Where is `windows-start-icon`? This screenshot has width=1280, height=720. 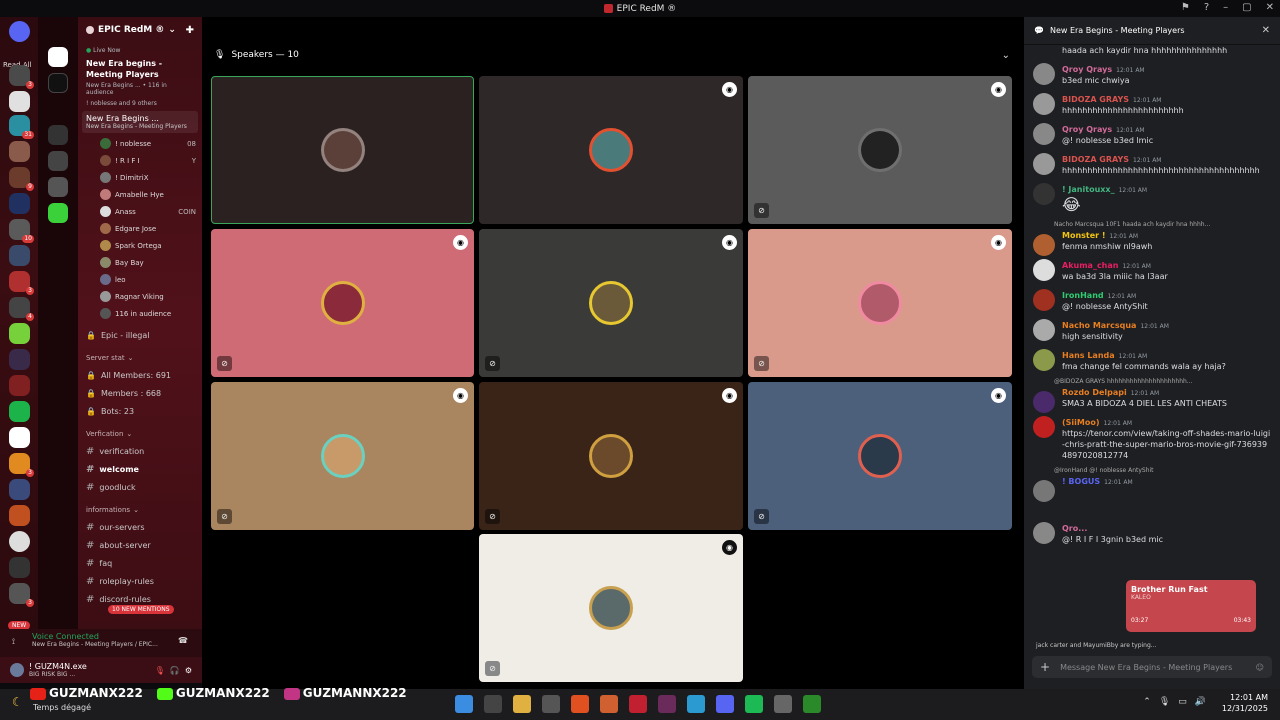
windows-start-icon is located at coordinates (464, 704).